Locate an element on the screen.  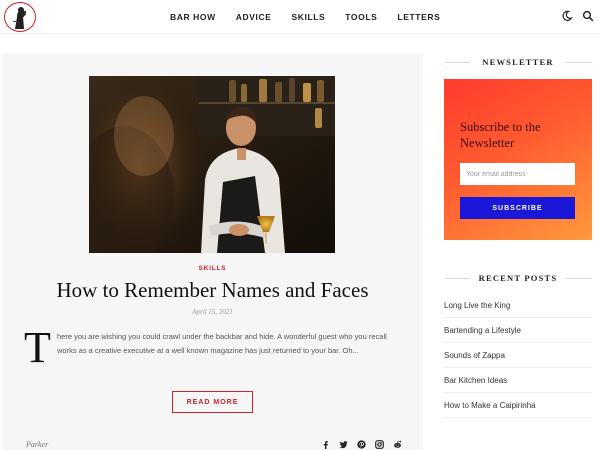
subscribe-button: SUBSCRIBE is located at coordinates (517, 208).